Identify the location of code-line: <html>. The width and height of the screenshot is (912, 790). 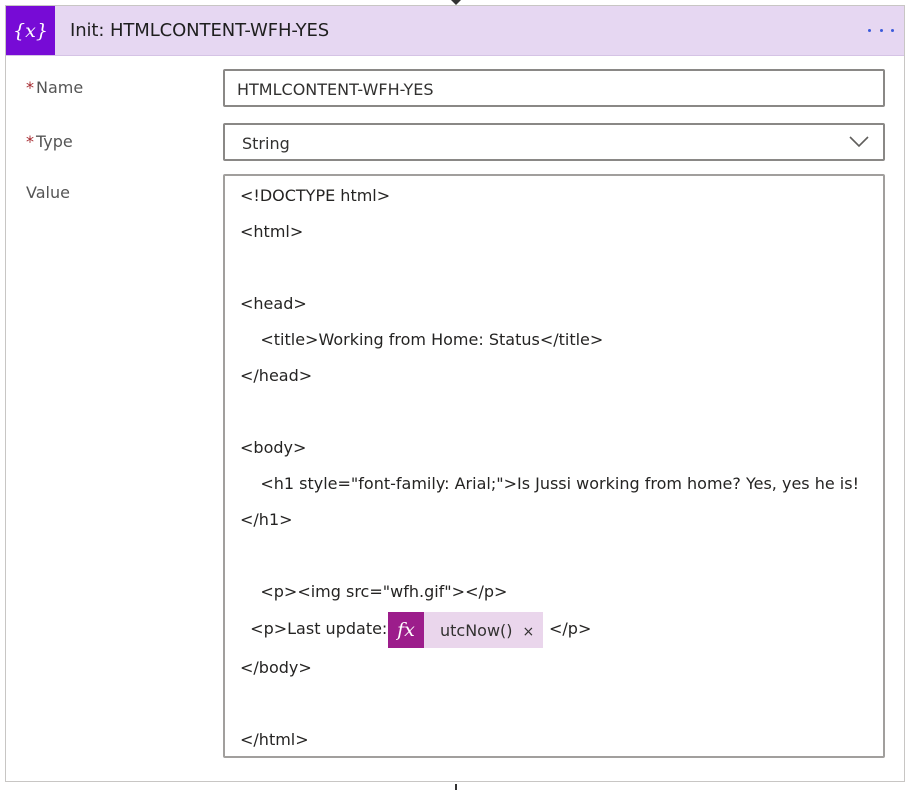
(272, 231).